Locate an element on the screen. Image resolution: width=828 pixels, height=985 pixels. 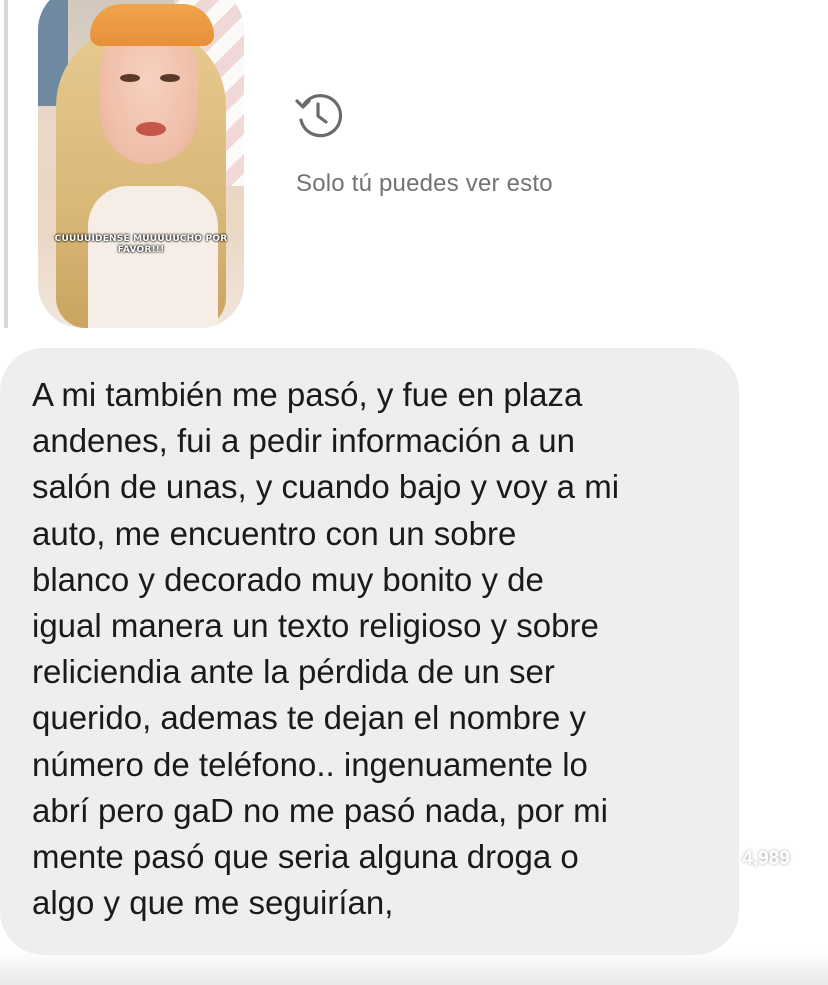
history-icon is located at coordinates (319, 116).